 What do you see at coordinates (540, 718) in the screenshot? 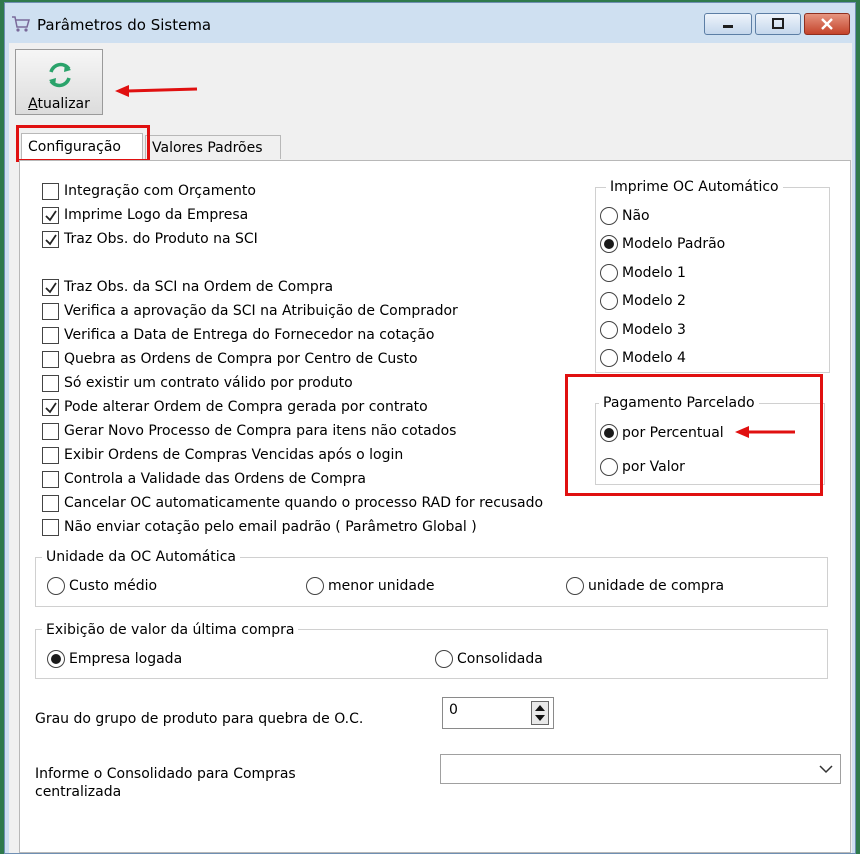
I see `spin-down-icon` at bounding box center [540, 718].